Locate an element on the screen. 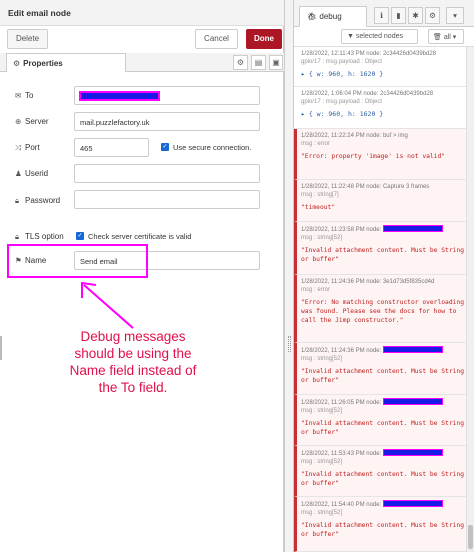  splitter-grip is located at coordinates (289, 344).